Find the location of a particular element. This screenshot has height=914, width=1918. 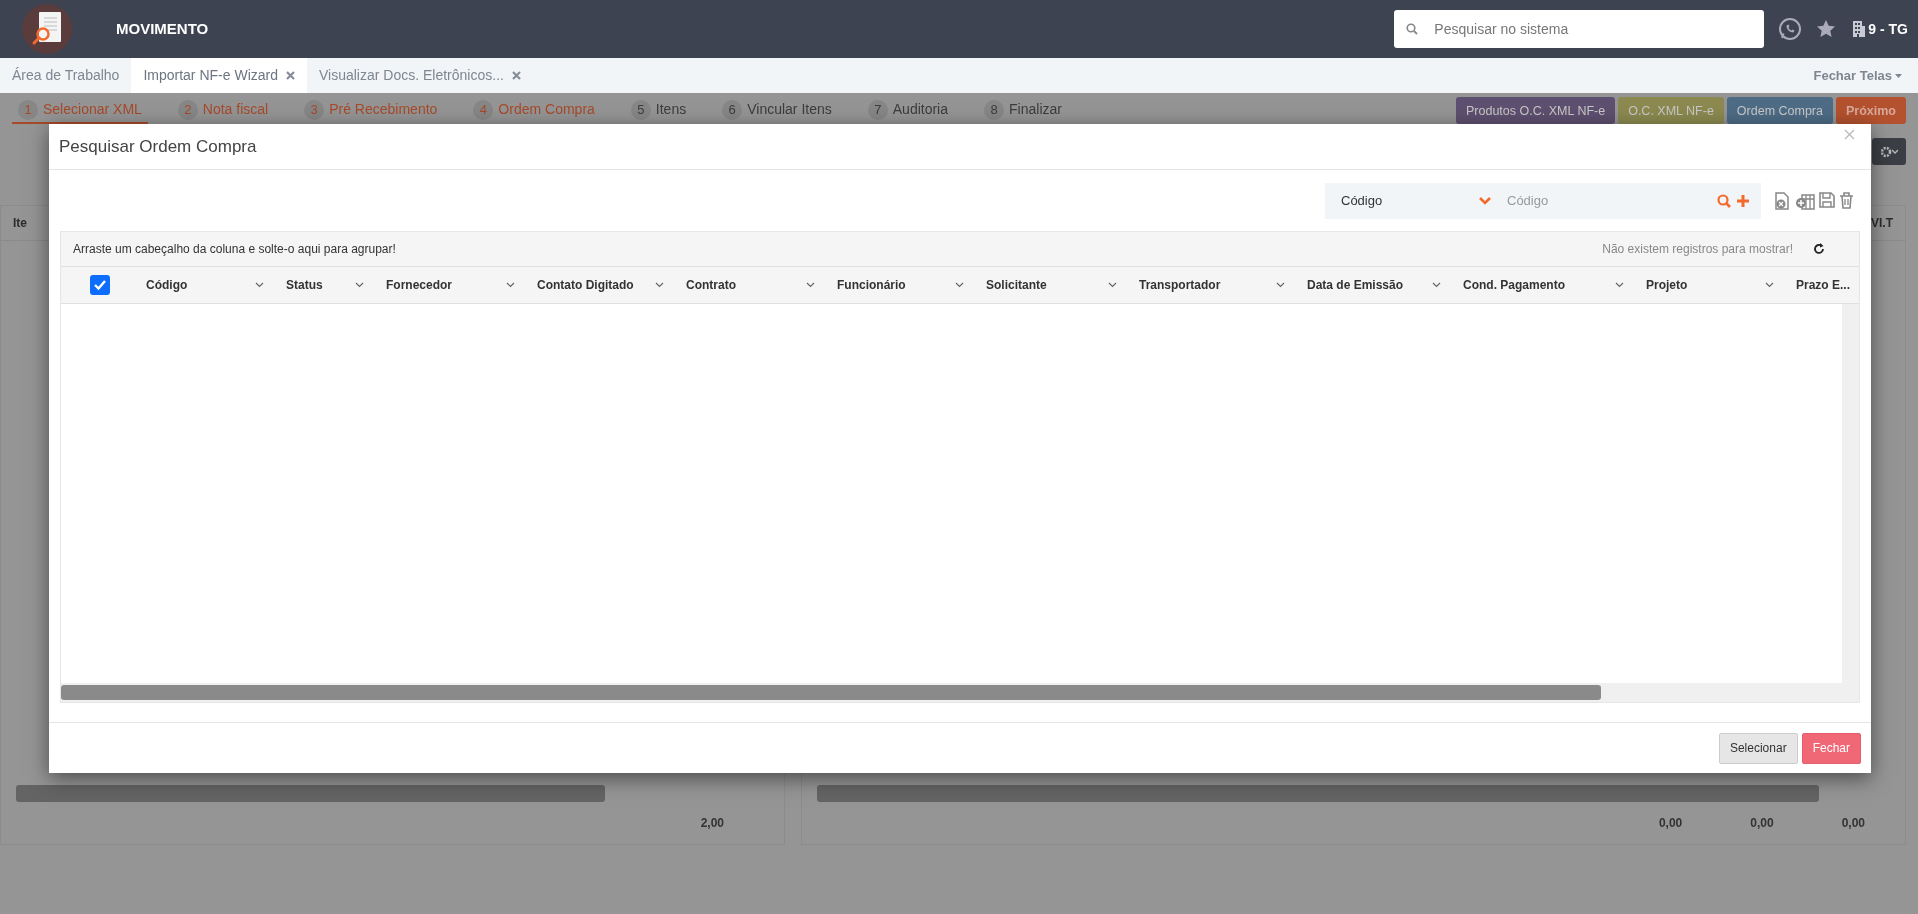

close-tabs-menu: Fechar Telas is located at coordinates (1857, 75).